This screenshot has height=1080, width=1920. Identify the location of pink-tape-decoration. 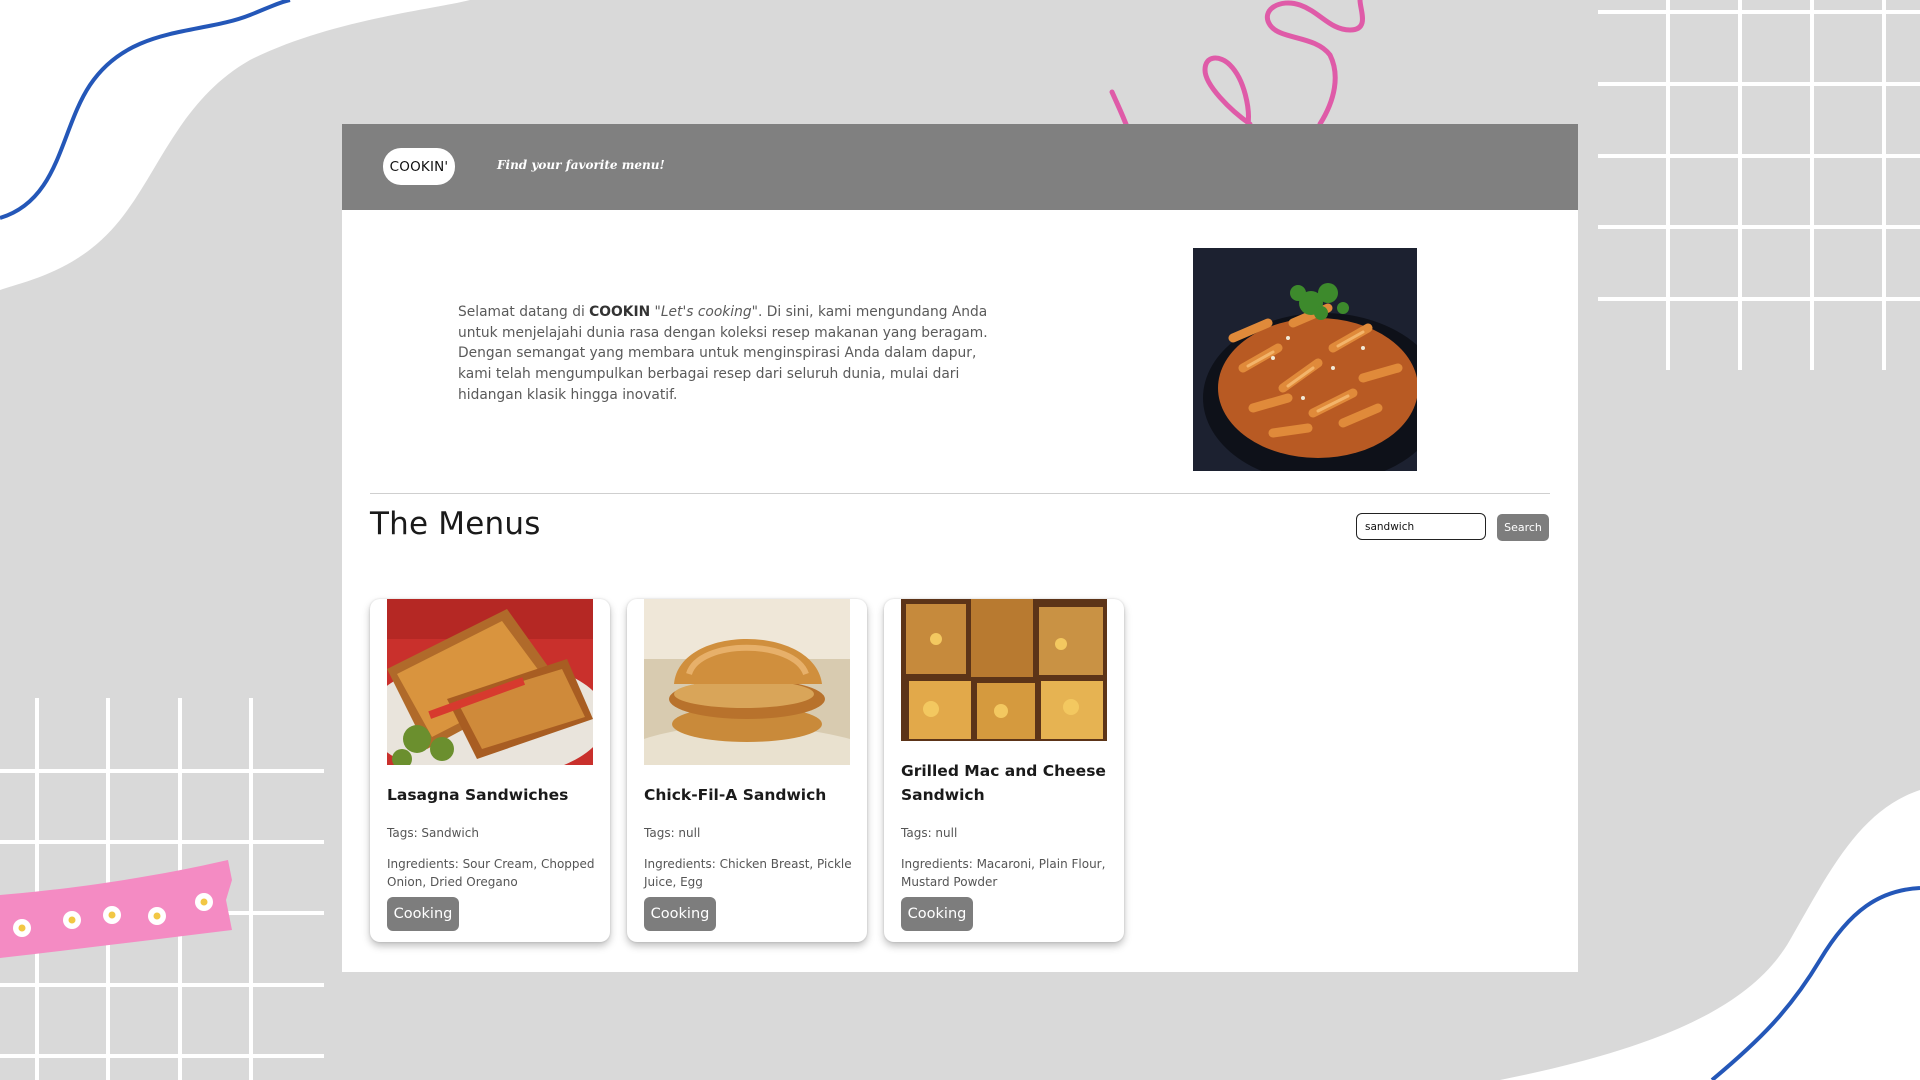
(116, 909).